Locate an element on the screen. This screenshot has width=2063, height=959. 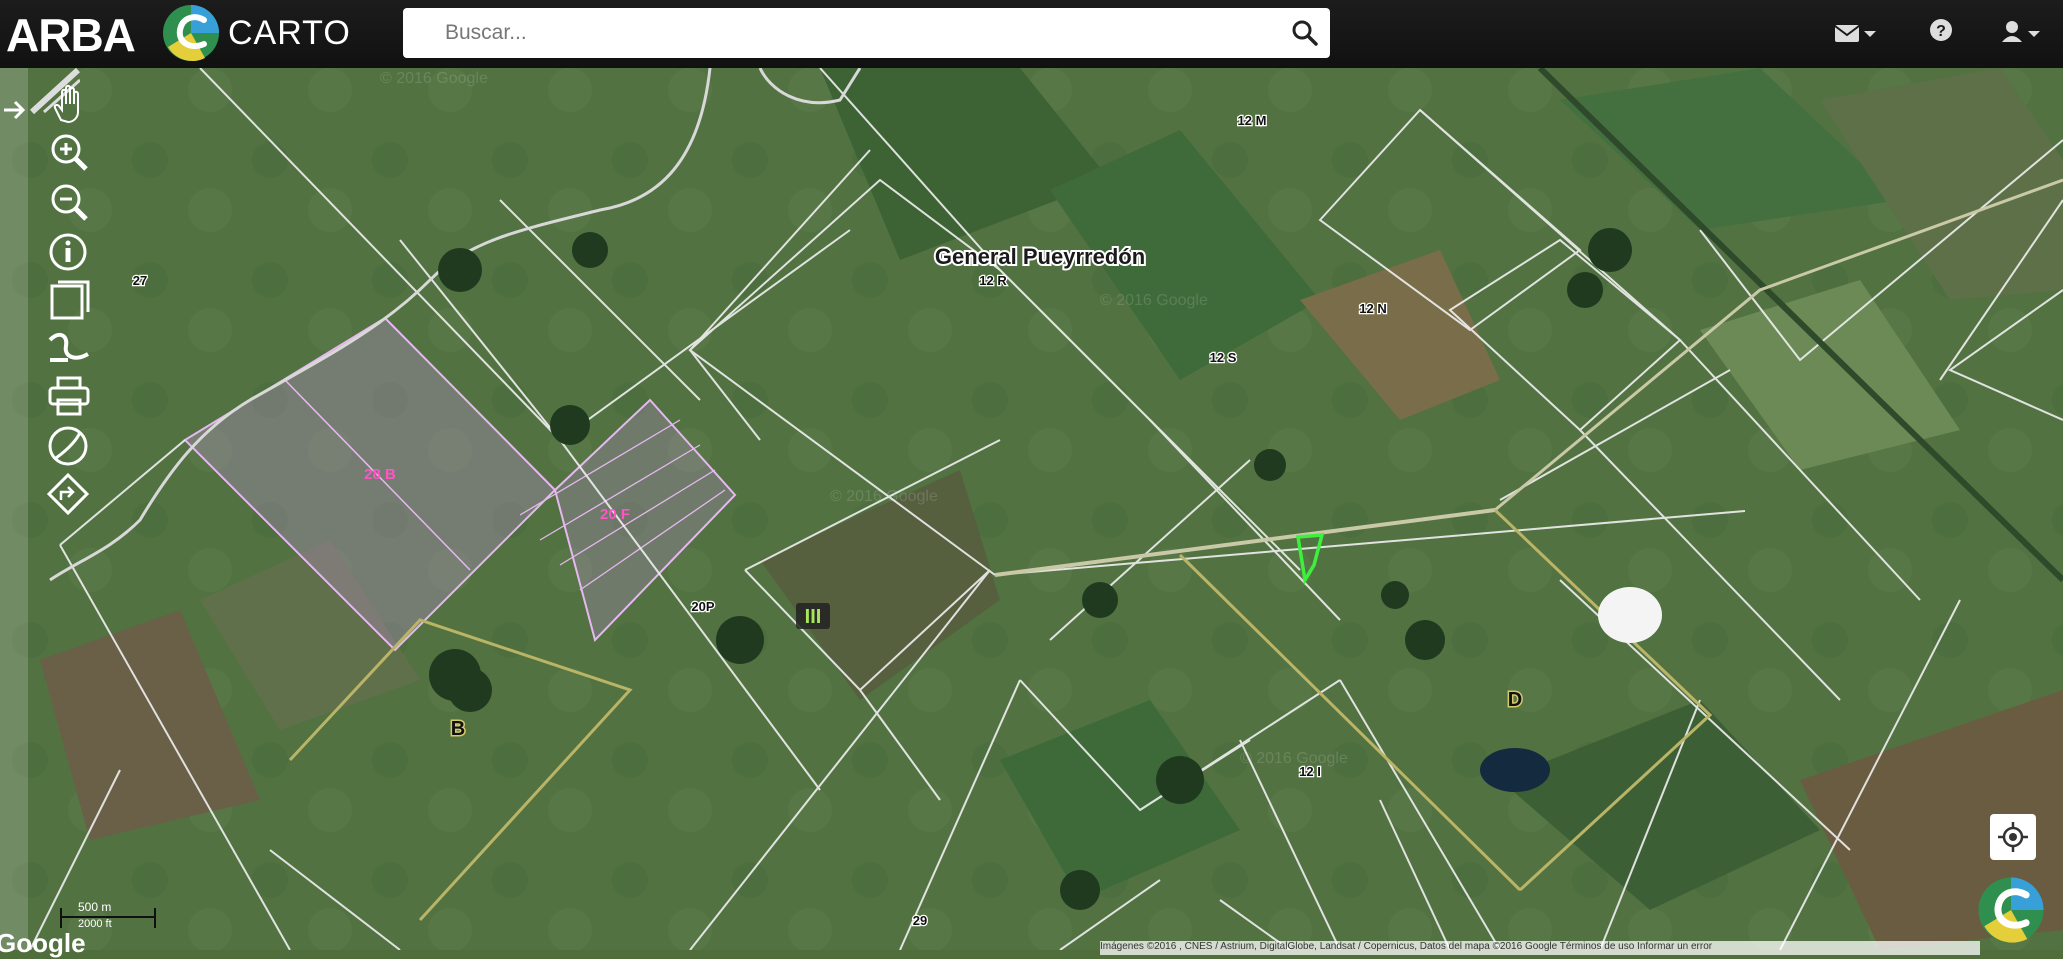
geolocate-button is located at coordinates (2013, 837).